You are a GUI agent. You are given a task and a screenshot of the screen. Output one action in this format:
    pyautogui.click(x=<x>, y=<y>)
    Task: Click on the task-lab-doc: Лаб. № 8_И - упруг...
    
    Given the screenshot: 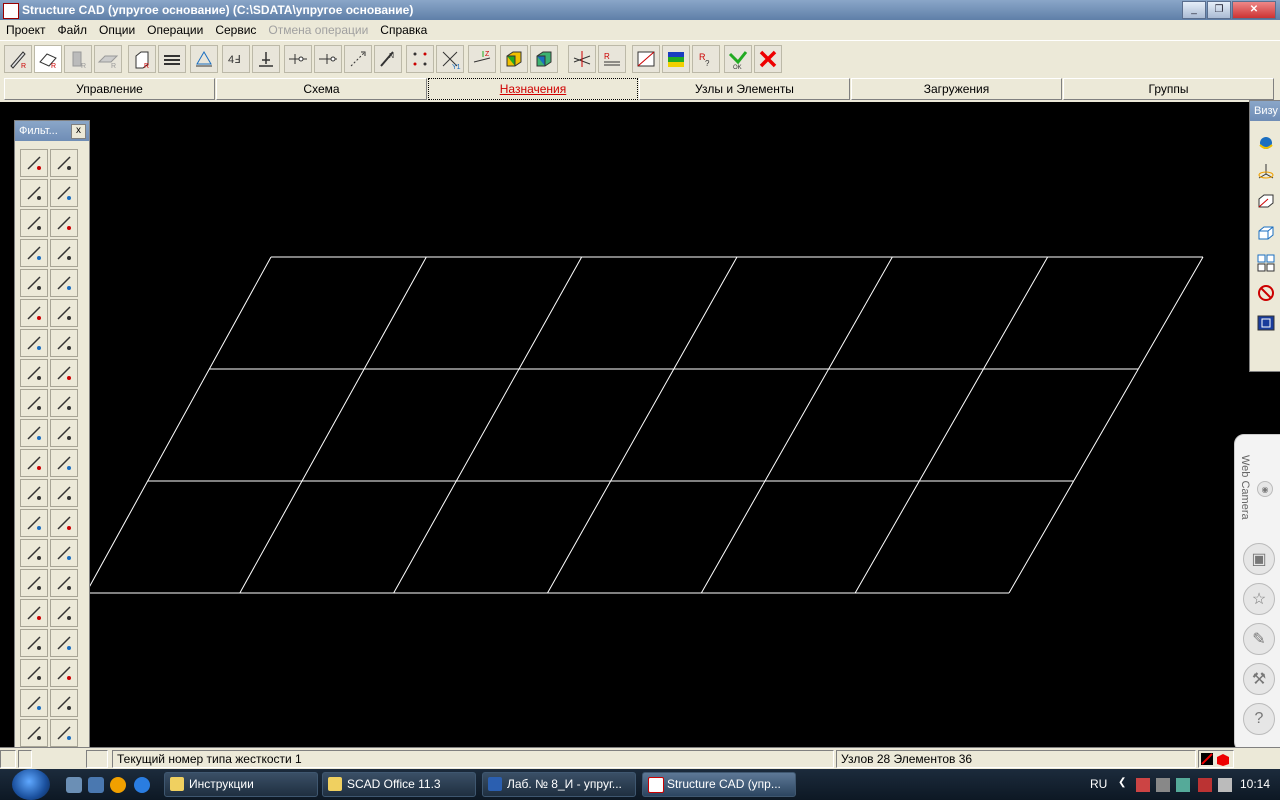 What is the action you would take?
    pyautogui.click(x=559, y=784)
    